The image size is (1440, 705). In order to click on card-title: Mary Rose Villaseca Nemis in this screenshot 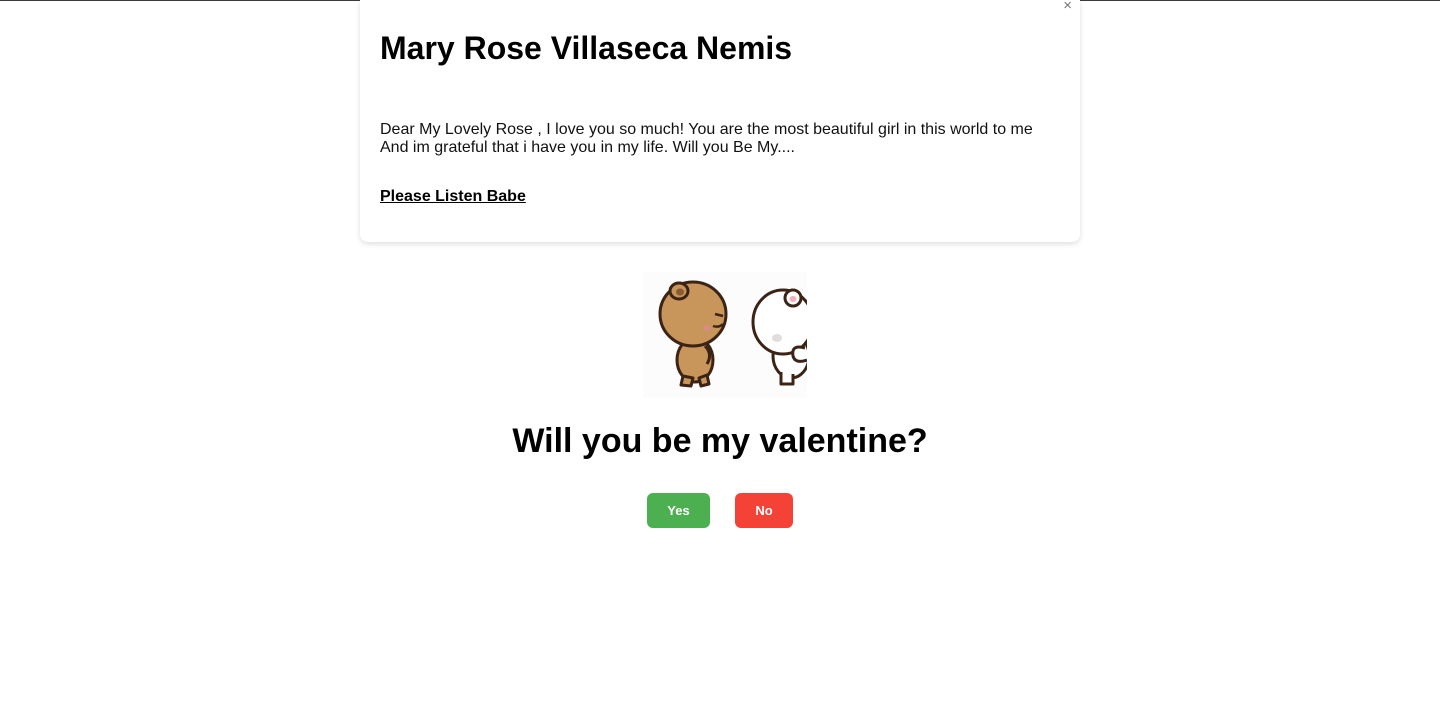, I will do `click(586, 48)`.